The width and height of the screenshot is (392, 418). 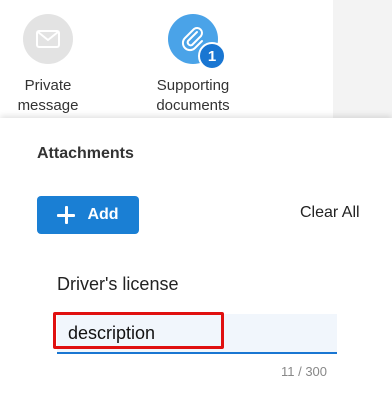 I want to click on private-message-button: Private message, so click(x=51, y=65).